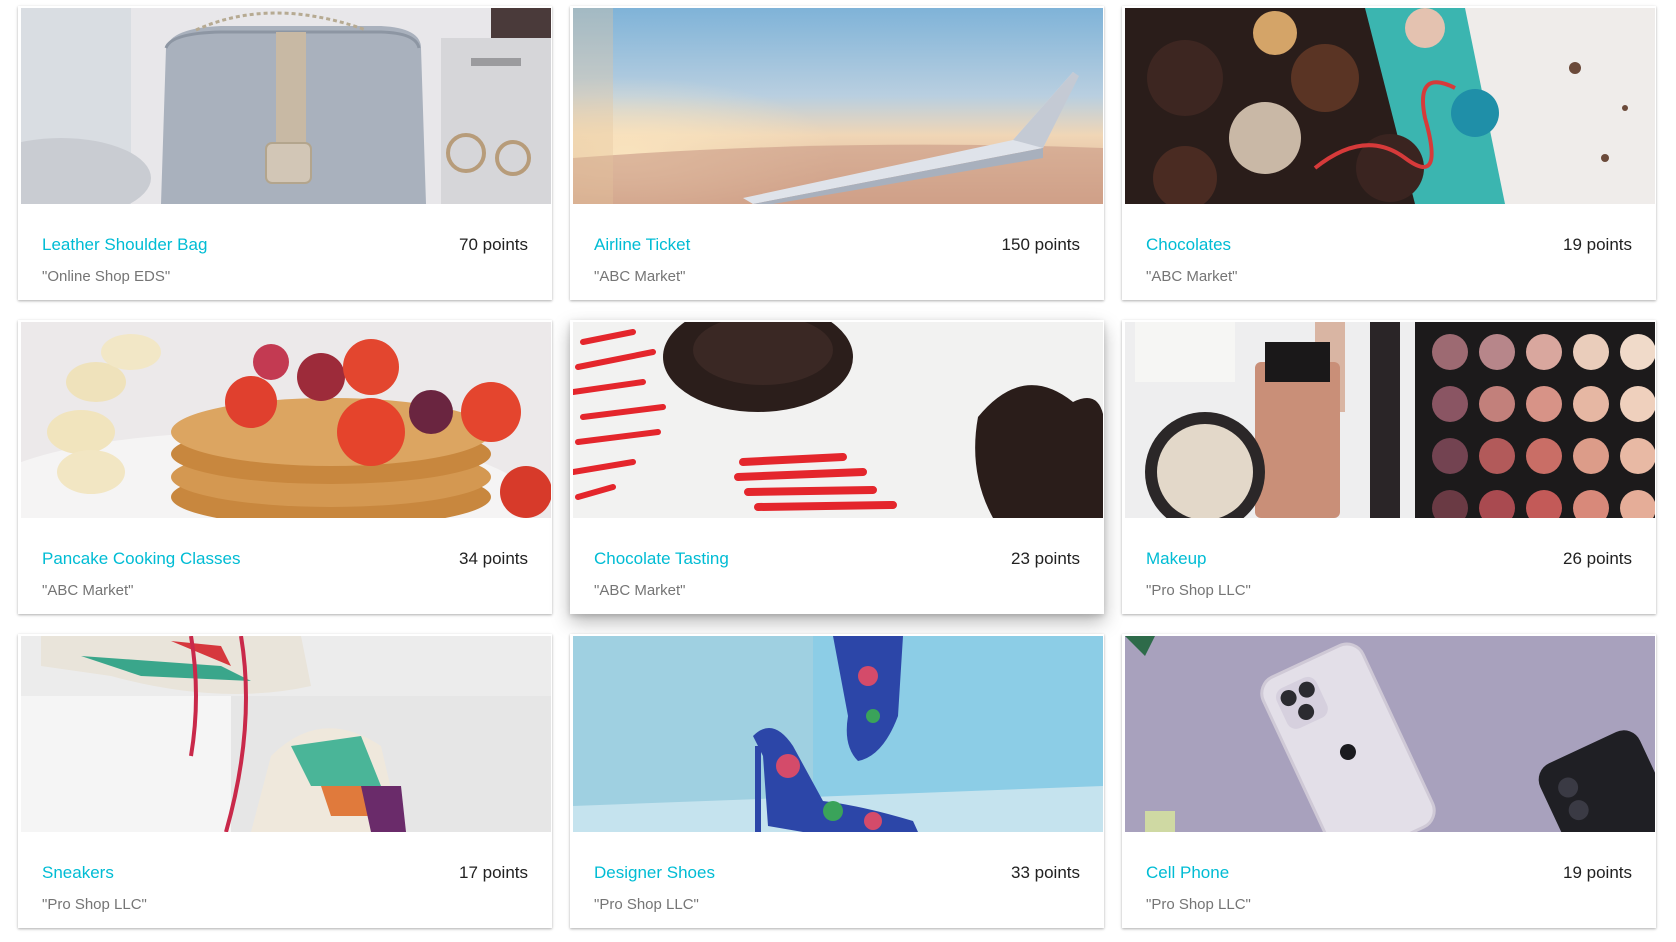  What do you see at coordinates (286, 734) in the screenshot?
I see `sneakers-photo` at bounding box center [286, 734].